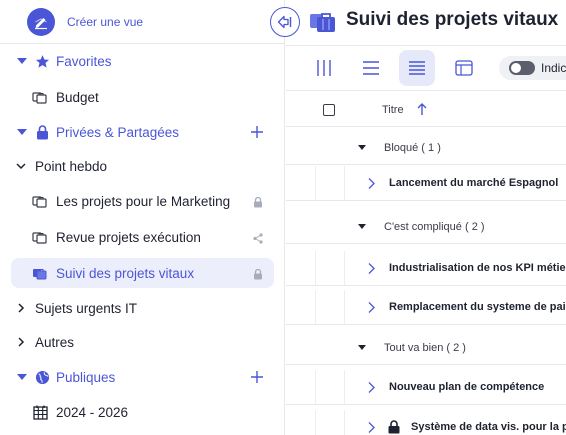  What do you see at coordinates (77, 97) in the screenshot?
I see `sidebar-item-label: Budget` at bounding box center [77, 97].